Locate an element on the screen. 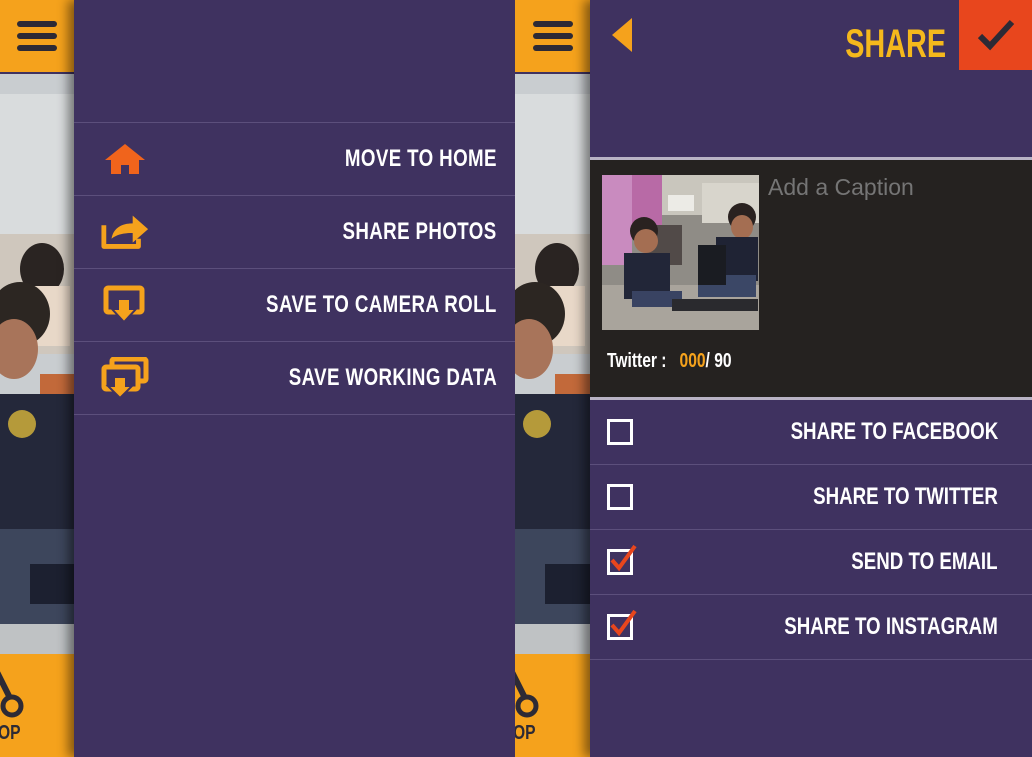 The image size is (1032, 757). save-camera-roll-icon is located at coordinates (125, 305).